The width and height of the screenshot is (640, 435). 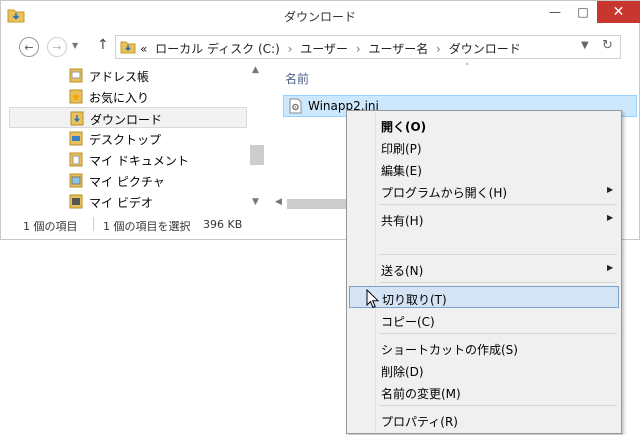 I want to click on menu-item-print: 印刷(P), so click(x=484, y=147).